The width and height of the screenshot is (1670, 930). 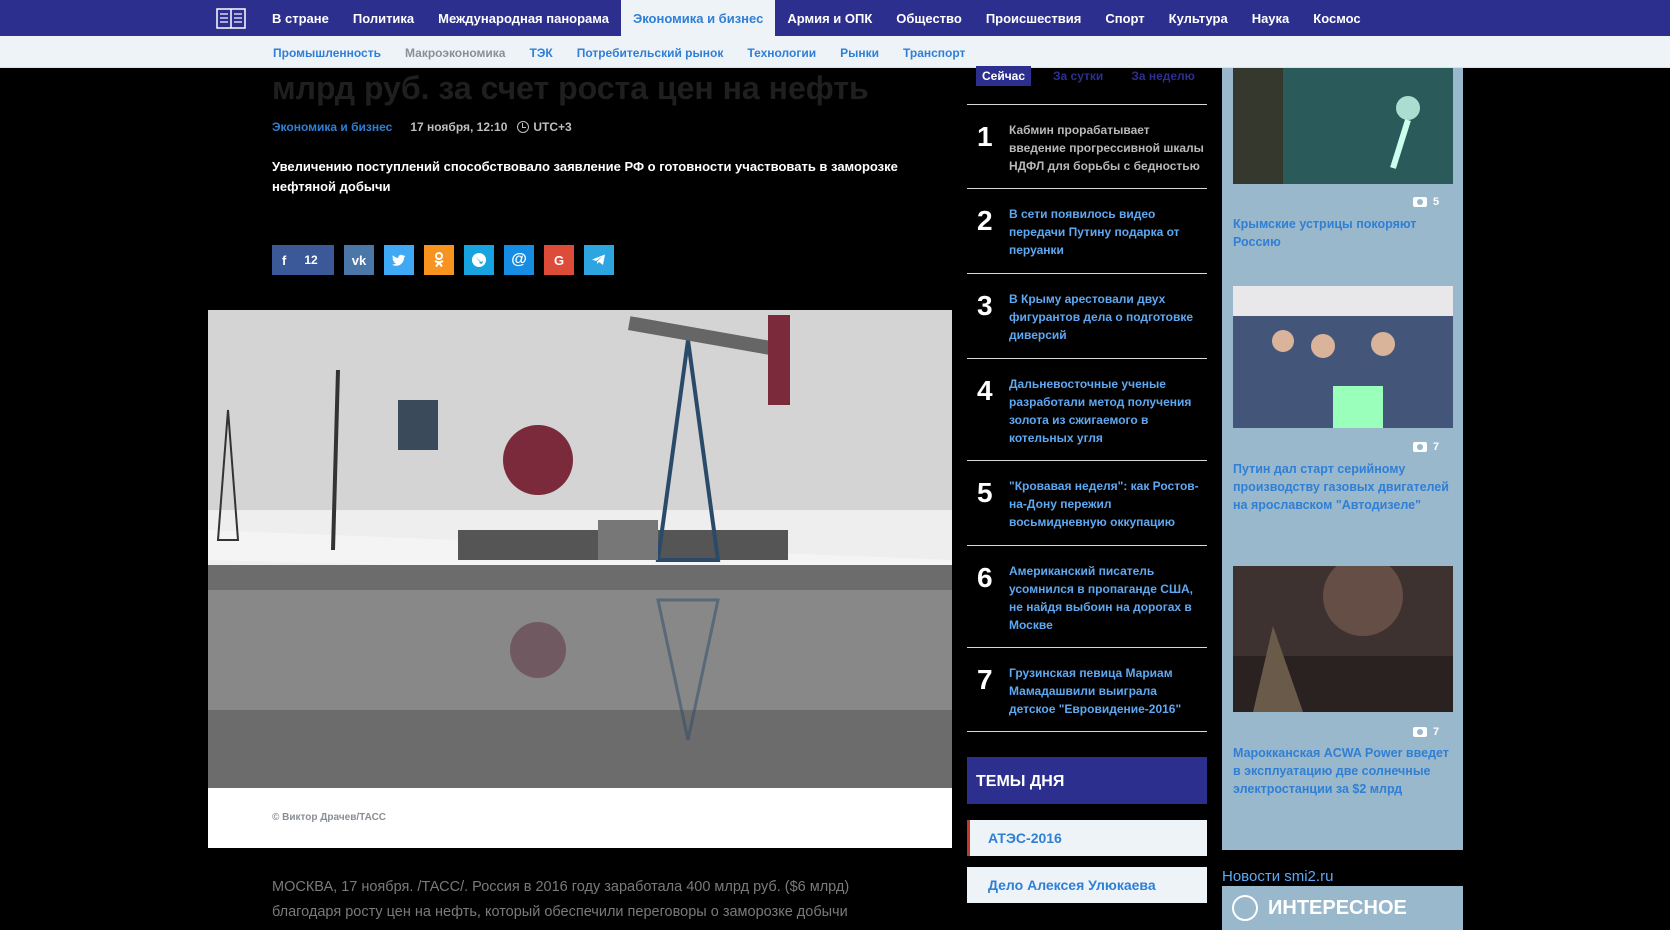 What do you see at coordinates (985, 492) in the screenshot?
I see `popular-item-number: 5` at bounding box center [985, 492].